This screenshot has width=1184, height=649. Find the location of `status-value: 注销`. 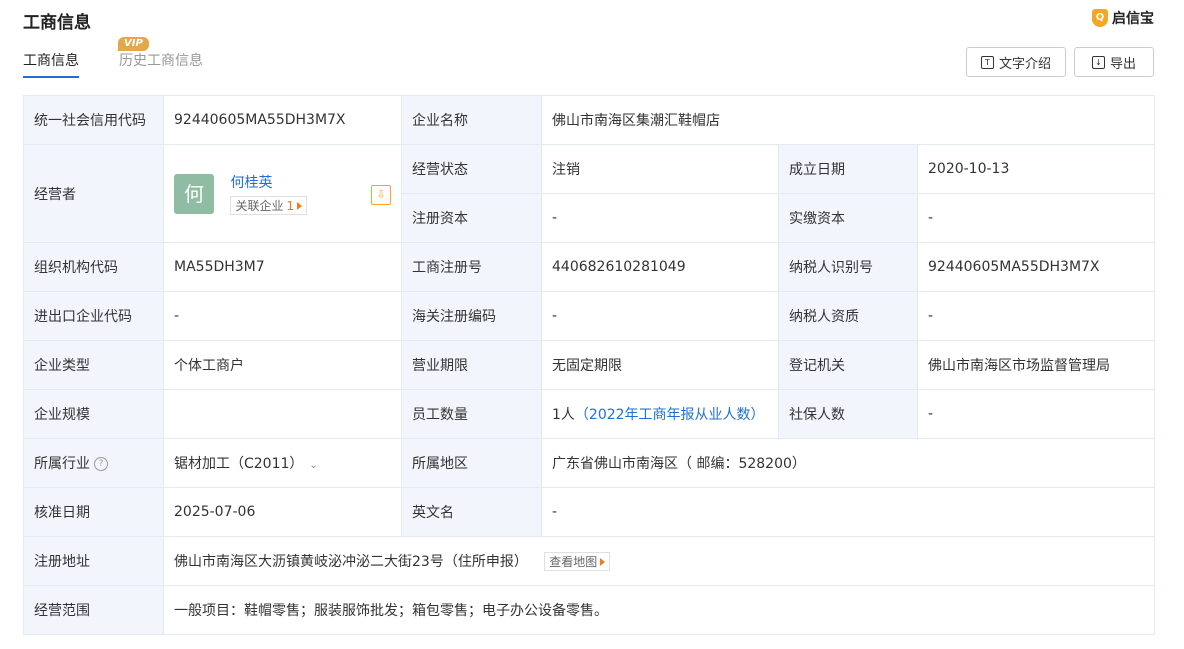

status-value: 注销 is located at coordinates (660, 169).